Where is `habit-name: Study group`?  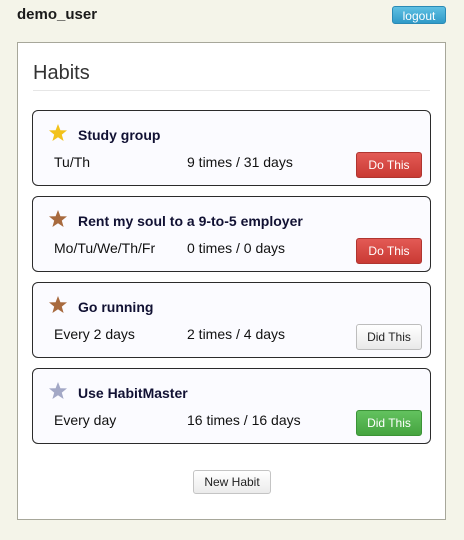 habit-name: Study group is located at coordinates (119, 135).